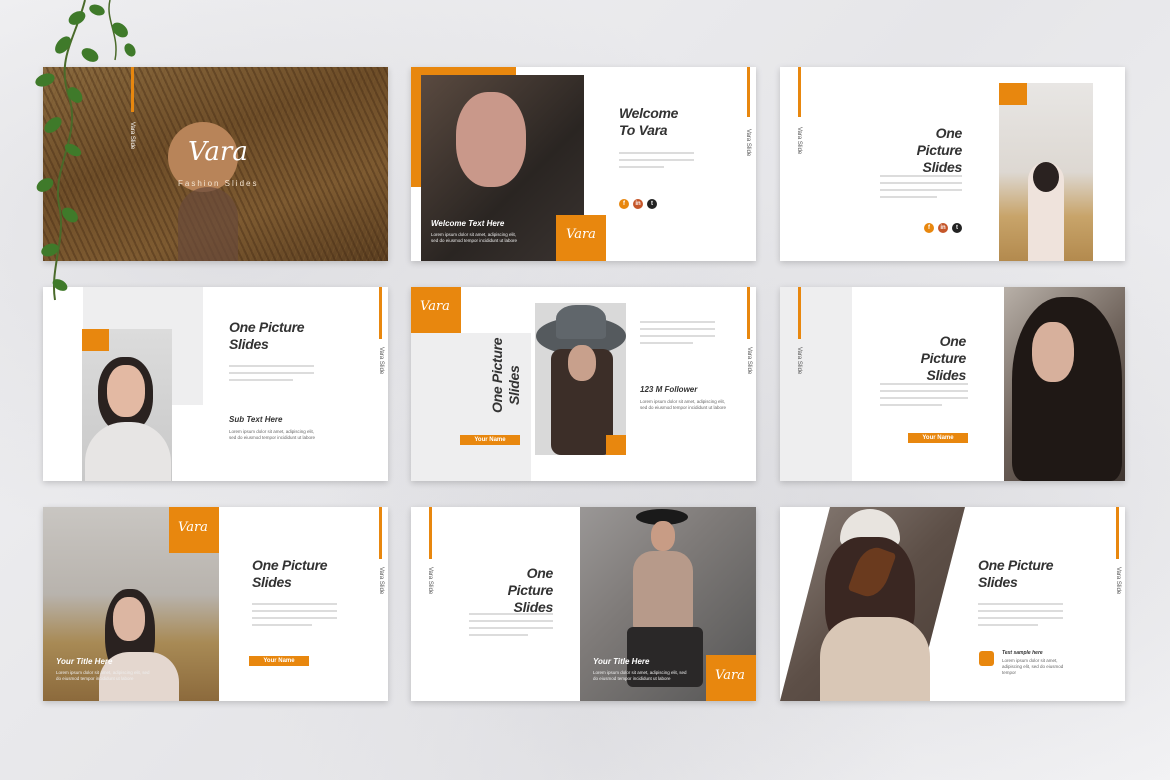 This screenshot has width=1170, height=780. I want to click on body, so click(663, 591).